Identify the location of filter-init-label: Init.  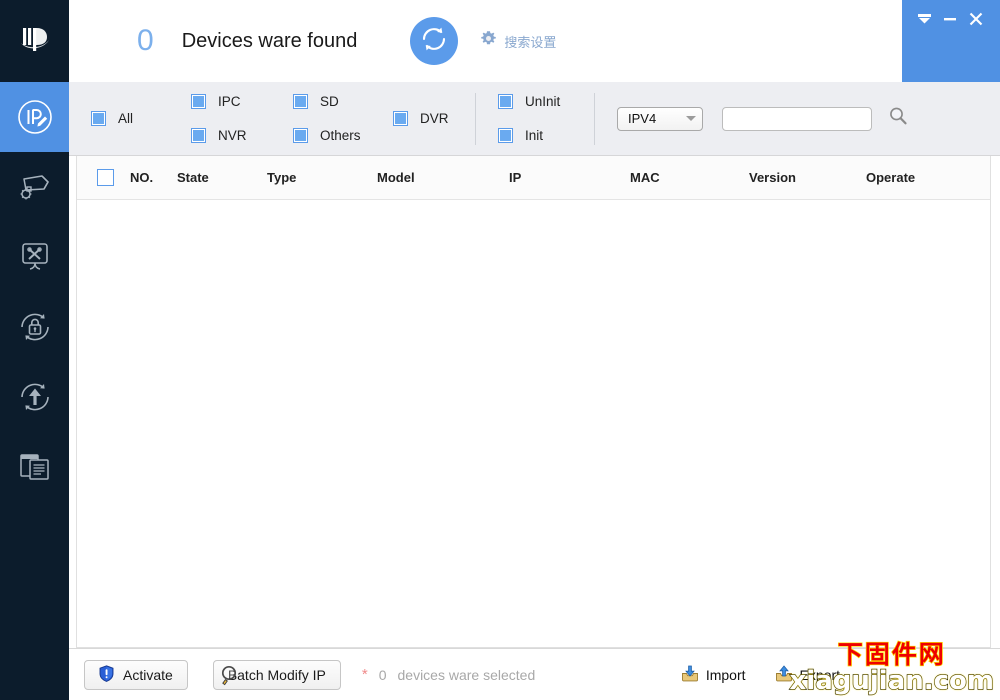
(534, 135).